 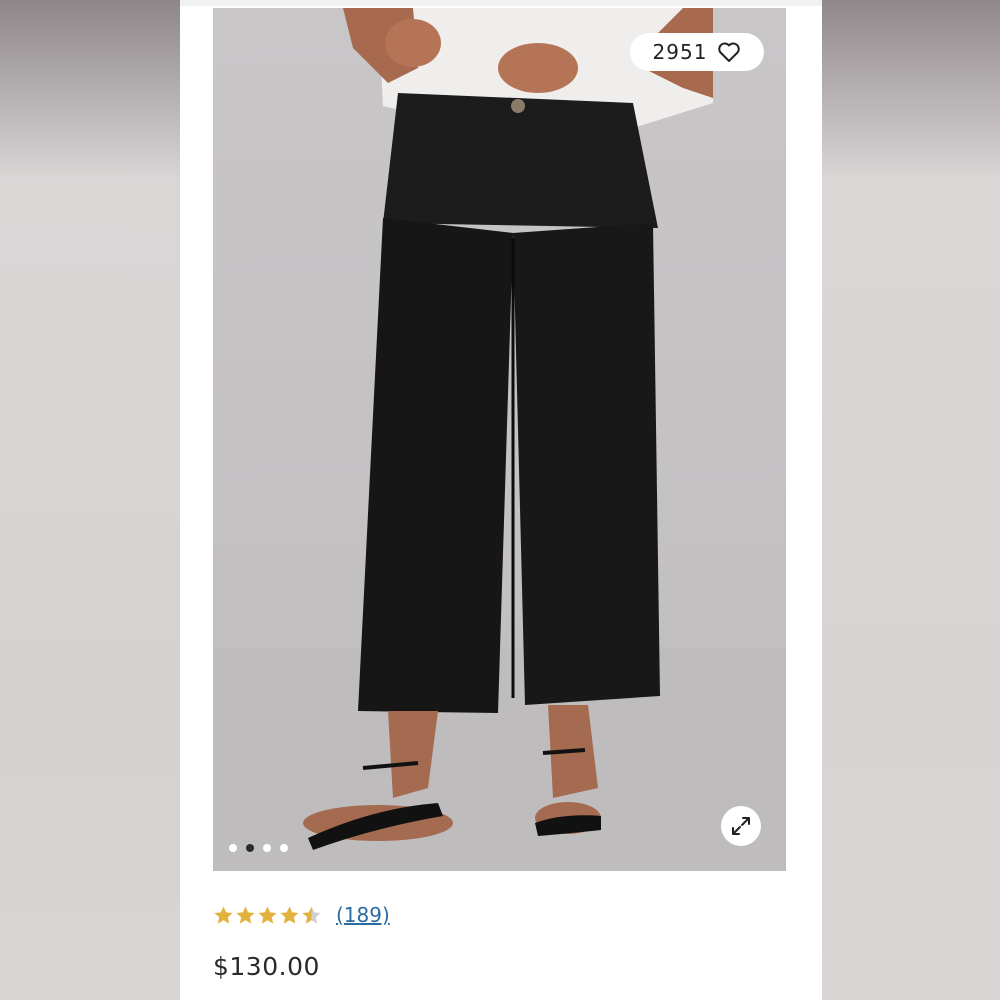 What do you see at coordinates (729, 52) in the screenshot?
I see `heart-outline-icon` at bounding box center [729, 52].